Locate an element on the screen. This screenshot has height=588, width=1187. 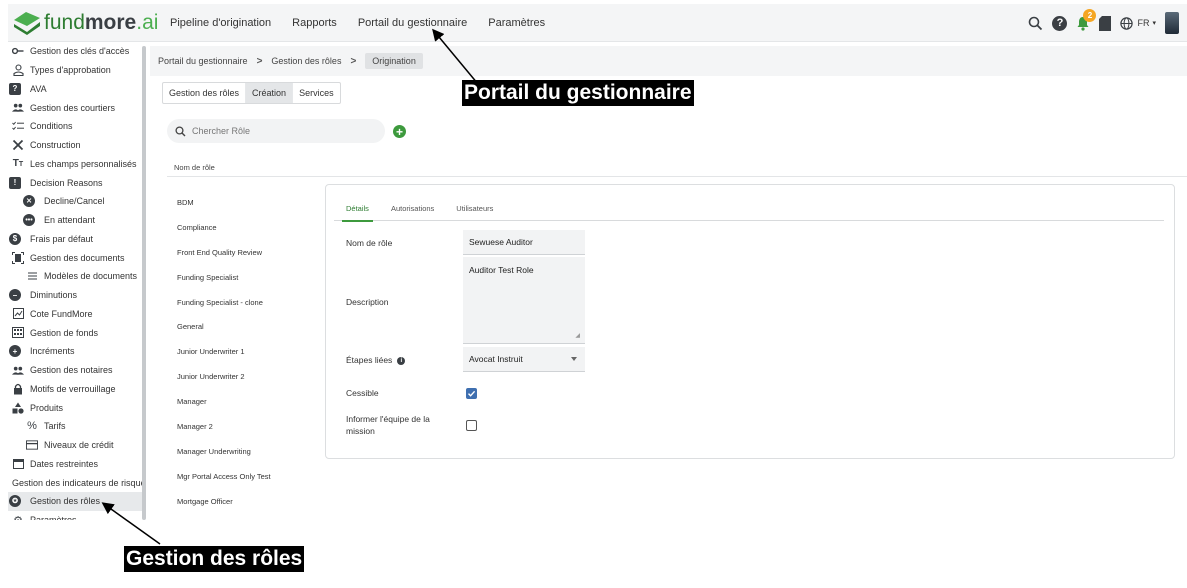
role-list-item: Front End Quality Review is located at coordinates (247, 252).